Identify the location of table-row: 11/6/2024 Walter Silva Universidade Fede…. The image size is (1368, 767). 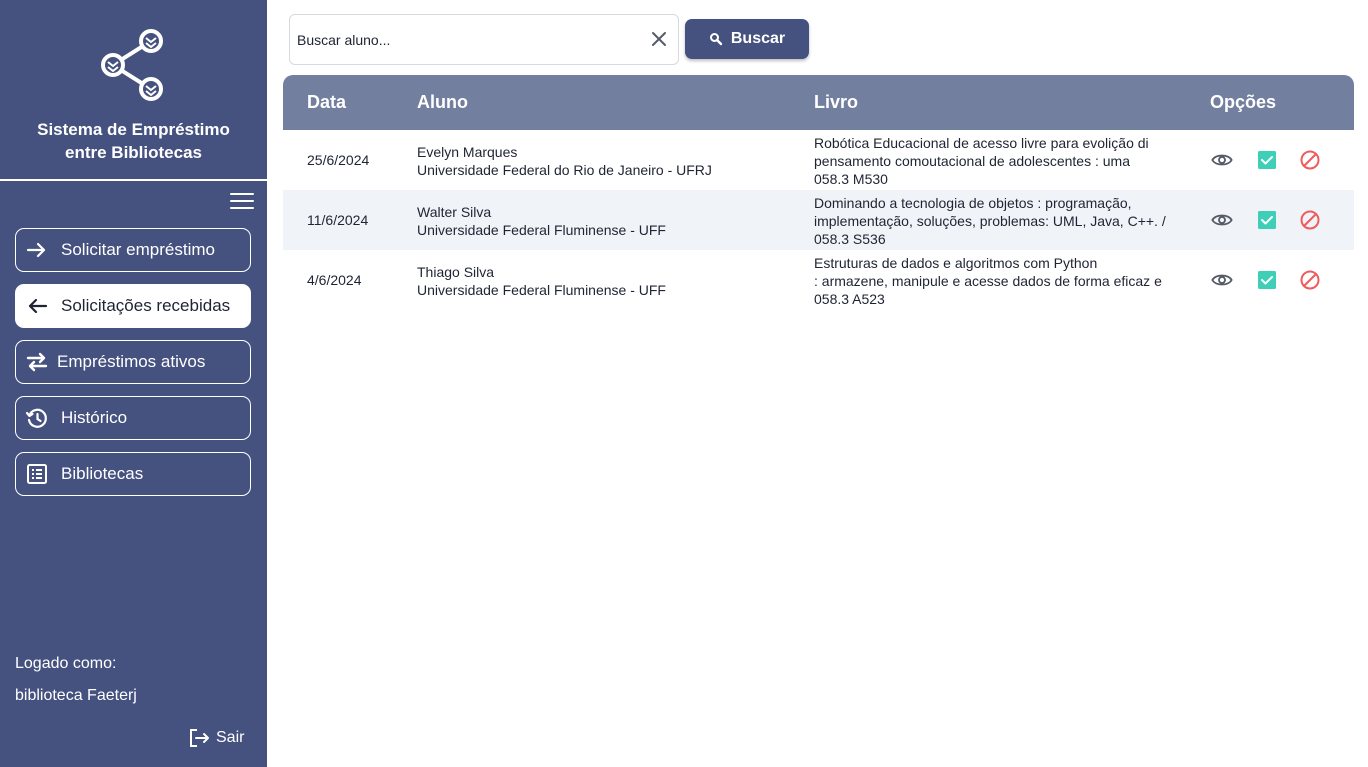
(818, 220).